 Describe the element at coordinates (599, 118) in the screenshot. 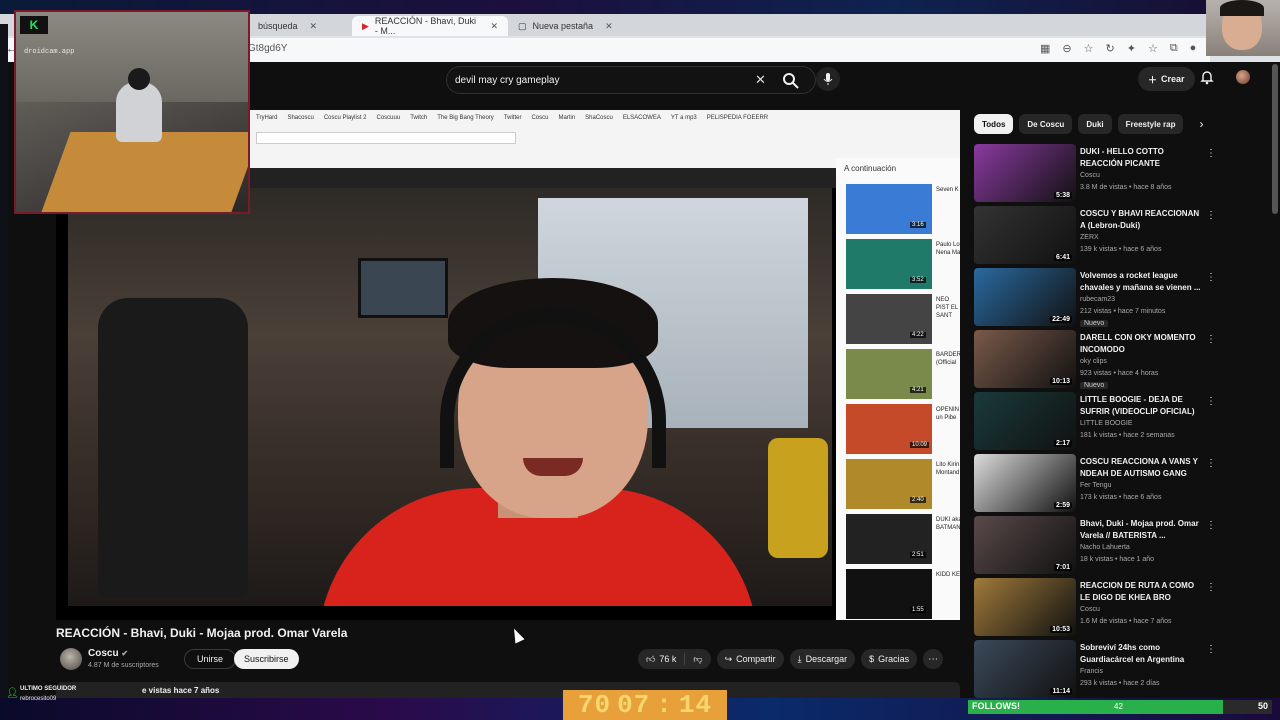

I see `bookmark-item: ShaCoscu` at that location.